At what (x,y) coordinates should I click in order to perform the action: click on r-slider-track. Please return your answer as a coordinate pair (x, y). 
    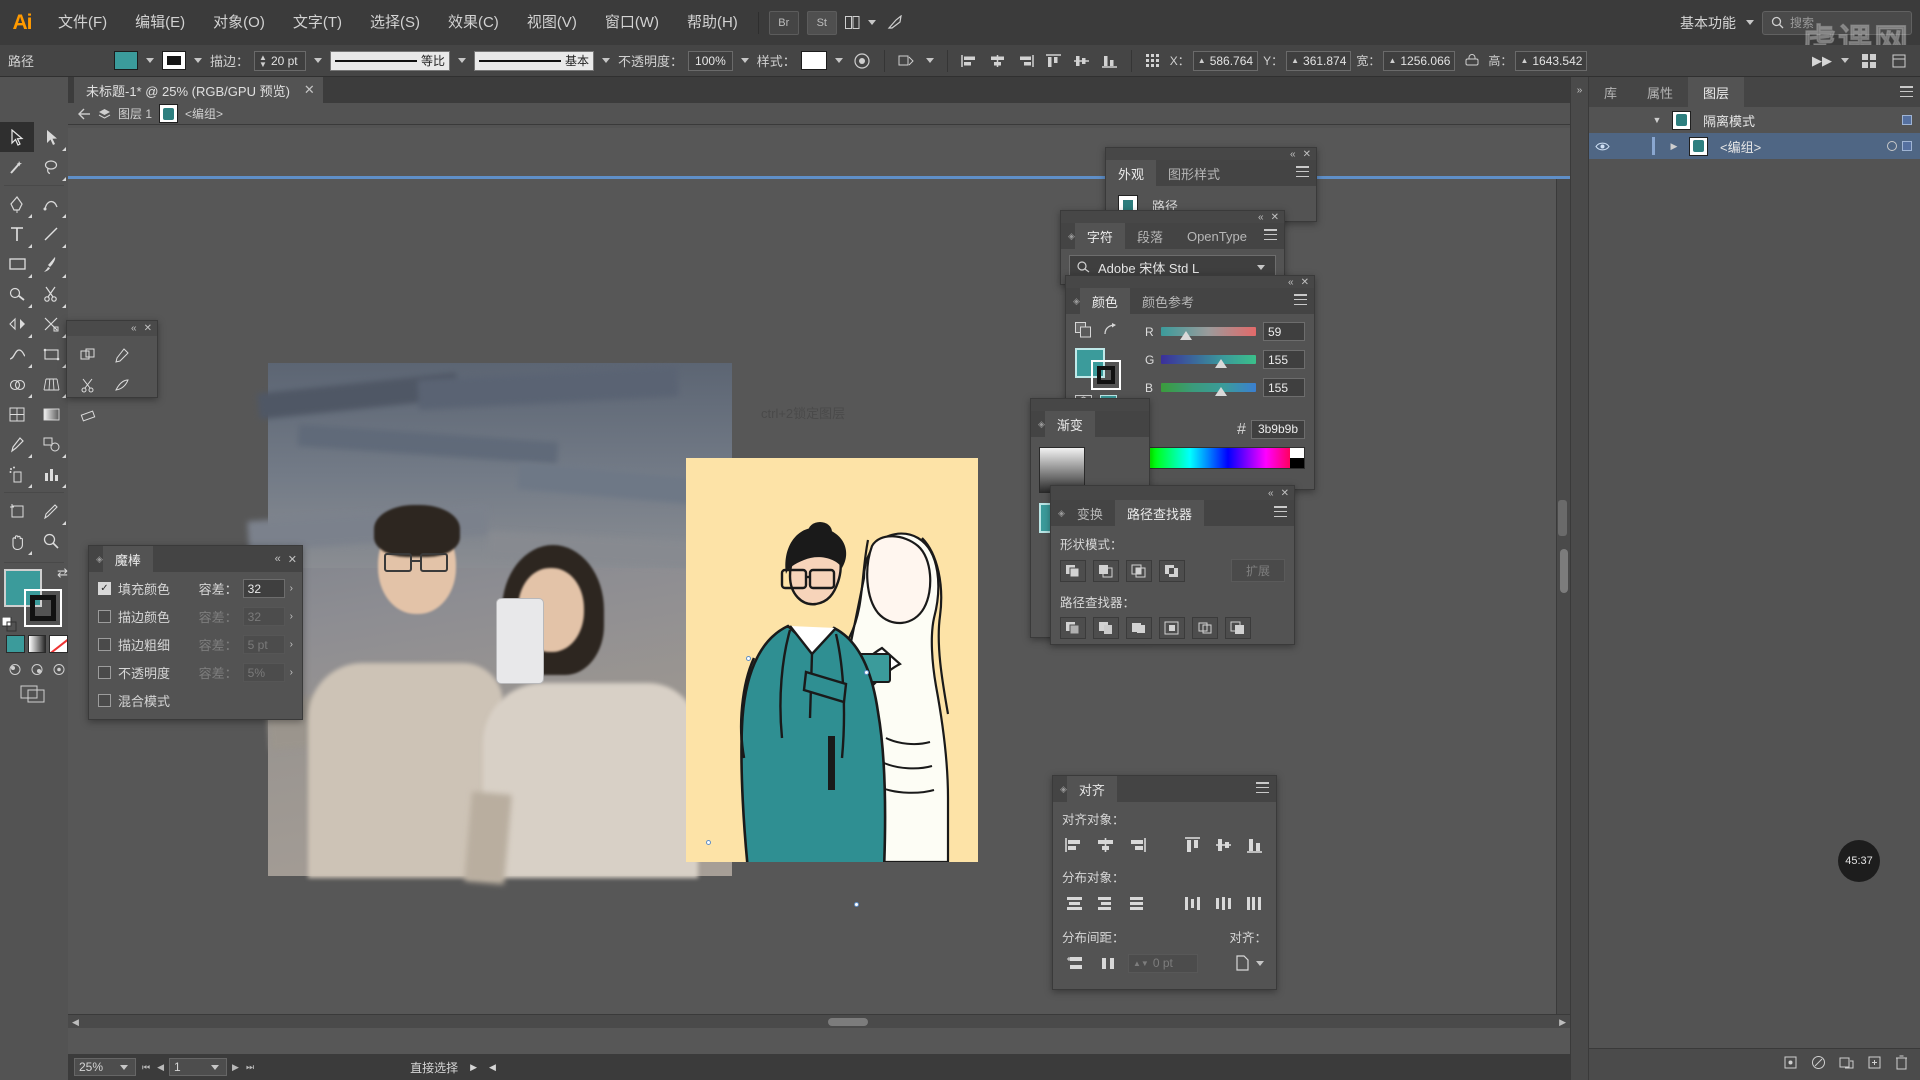
    Looking at the image, I should click on (1208, 333).